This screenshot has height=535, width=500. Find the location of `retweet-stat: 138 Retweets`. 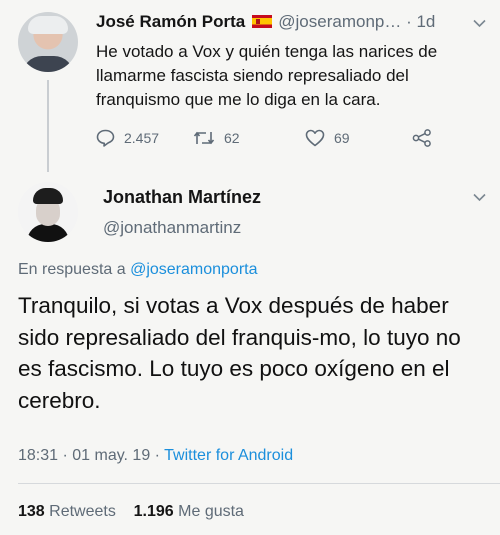

retweet-stat: 138 Retweets is located at coordinates (67, 511).